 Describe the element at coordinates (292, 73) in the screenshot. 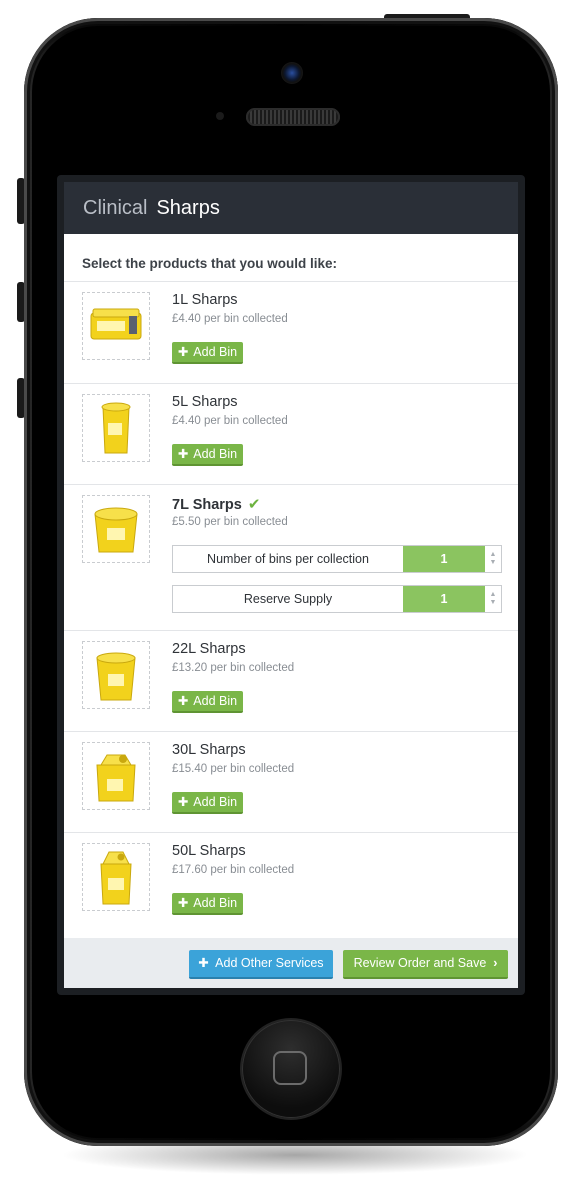

I see `camera-icon` at that location.